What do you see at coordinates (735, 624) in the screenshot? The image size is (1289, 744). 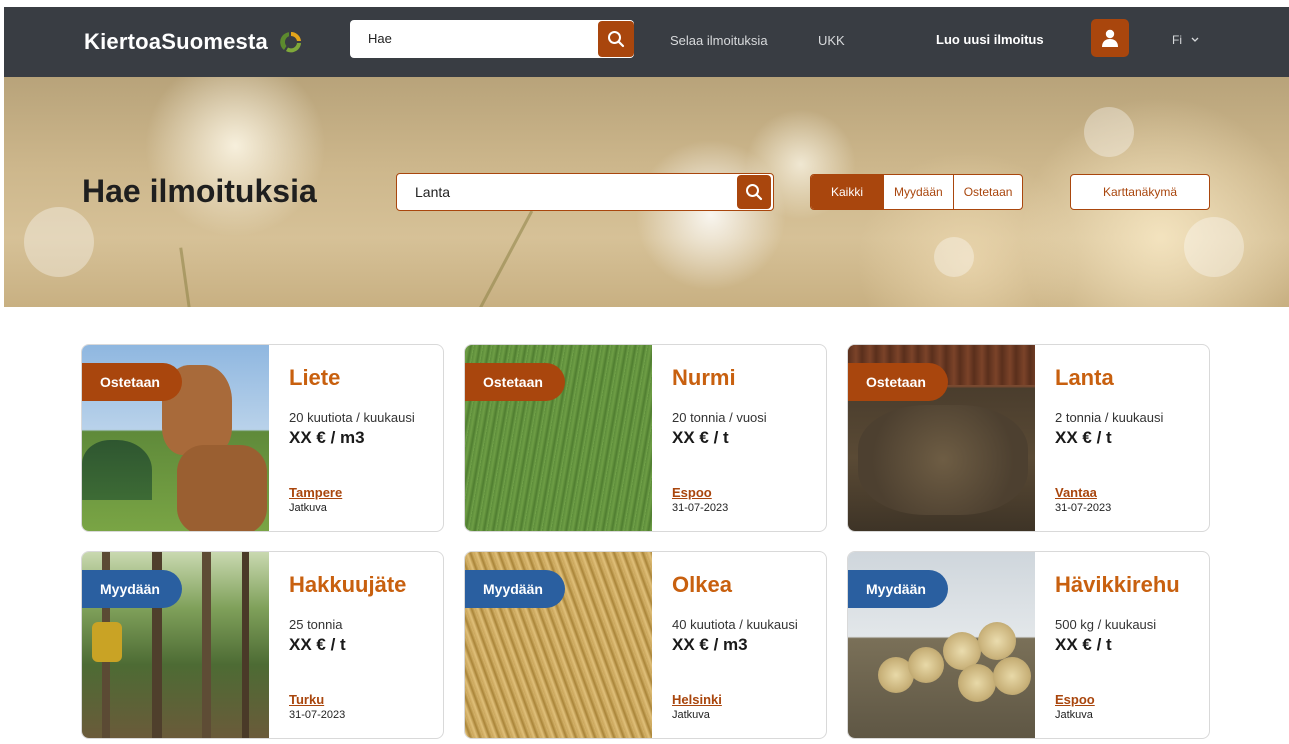 I see `listing-quantity: 40 kuutiota / kuukausi` at bounding box center [735, 624].